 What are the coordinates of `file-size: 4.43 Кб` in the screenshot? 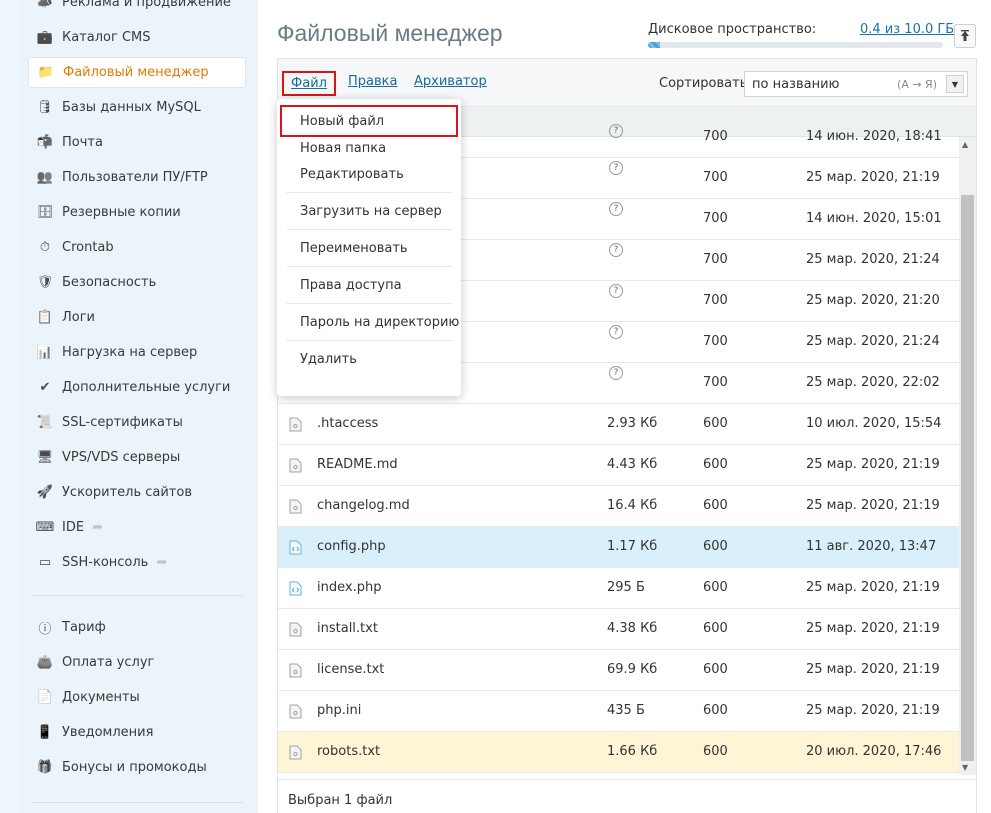 It's located at (632, 464).